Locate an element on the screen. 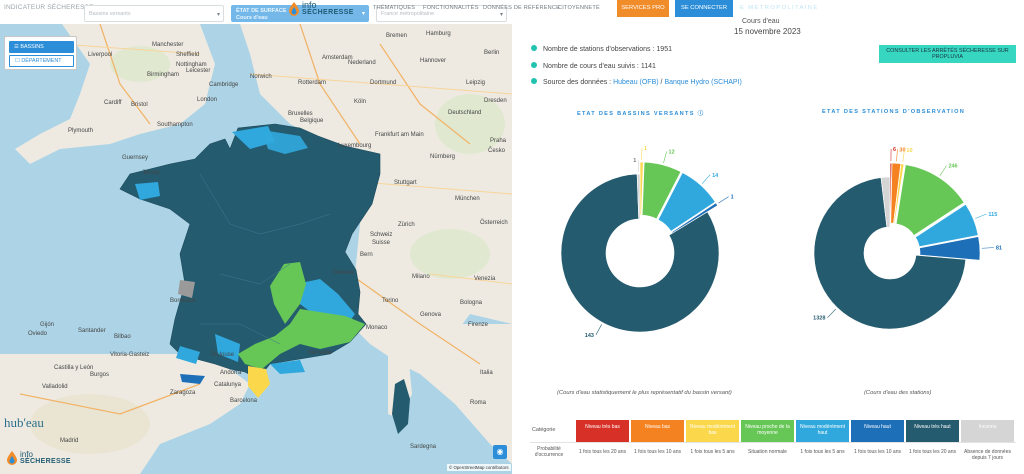  svg-text: Nürnberg is located at coordinates (442, 157).